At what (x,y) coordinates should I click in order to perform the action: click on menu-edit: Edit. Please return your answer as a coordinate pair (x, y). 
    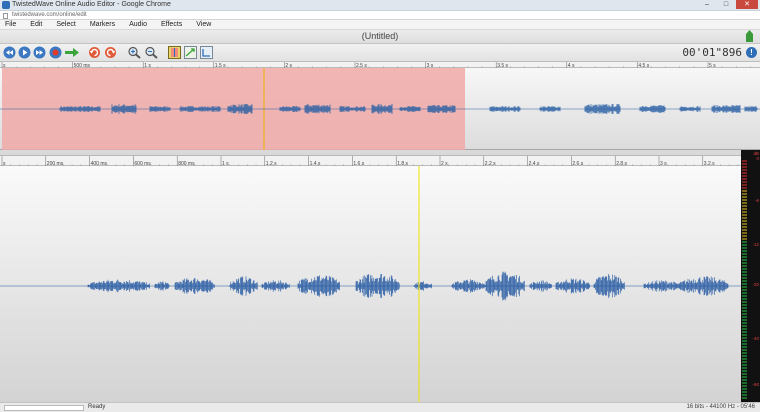
    Looking at the image, I should click on (36, 24).